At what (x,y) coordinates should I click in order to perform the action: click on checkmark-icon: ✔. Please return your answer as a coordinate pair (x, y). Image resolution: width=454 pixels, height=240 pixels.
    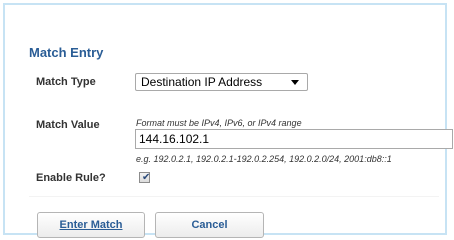
    Looking at the image, I should click on (146, 177).